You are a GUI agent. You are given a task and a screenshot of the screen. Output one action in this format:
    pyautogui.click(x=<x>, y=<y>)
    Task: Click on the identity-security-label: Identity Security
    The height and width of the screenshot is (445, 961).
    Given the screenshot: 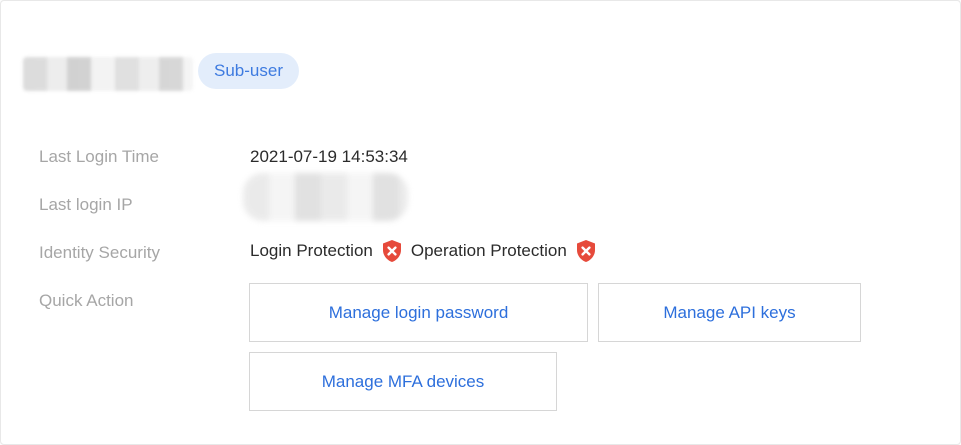 What is the action you would take?
    pyautogui.click(x=99, y=252)
    